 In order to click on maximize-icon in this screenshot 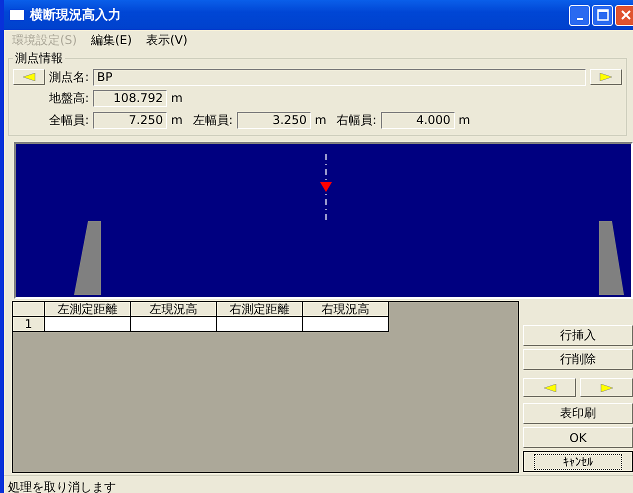, I will do `click(602, 15)`.